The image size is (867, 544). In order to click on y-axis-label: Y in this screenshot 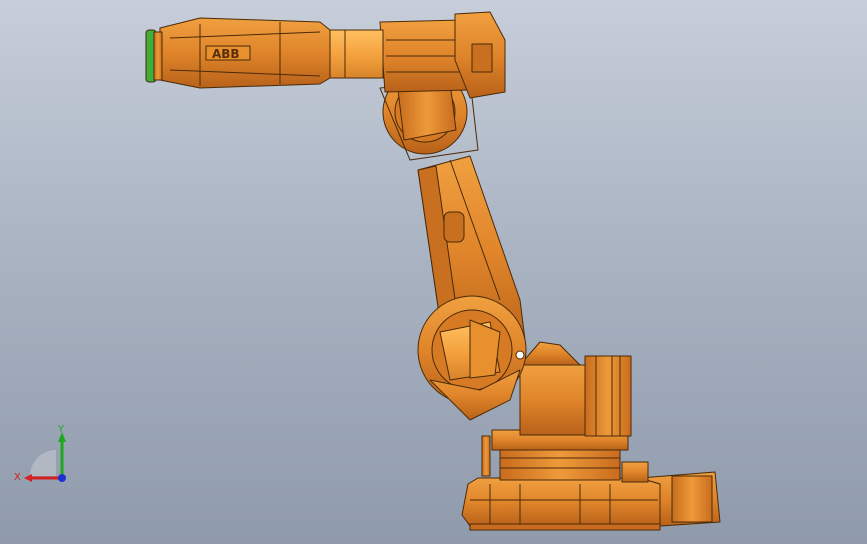, I will do `click(61, 429)`.